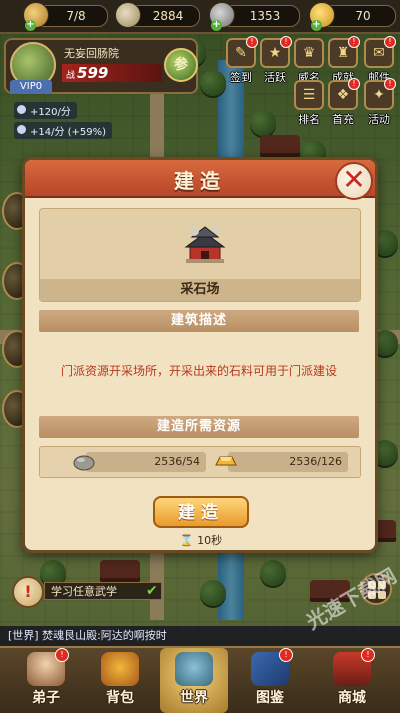  I want to click on activity-icon: ★!, so click(276, 52).